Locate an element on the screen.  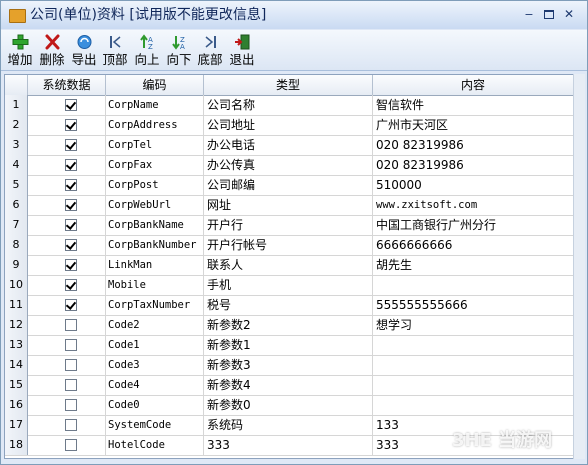
type-cell: 税号 is located at coordinates (288, 305).